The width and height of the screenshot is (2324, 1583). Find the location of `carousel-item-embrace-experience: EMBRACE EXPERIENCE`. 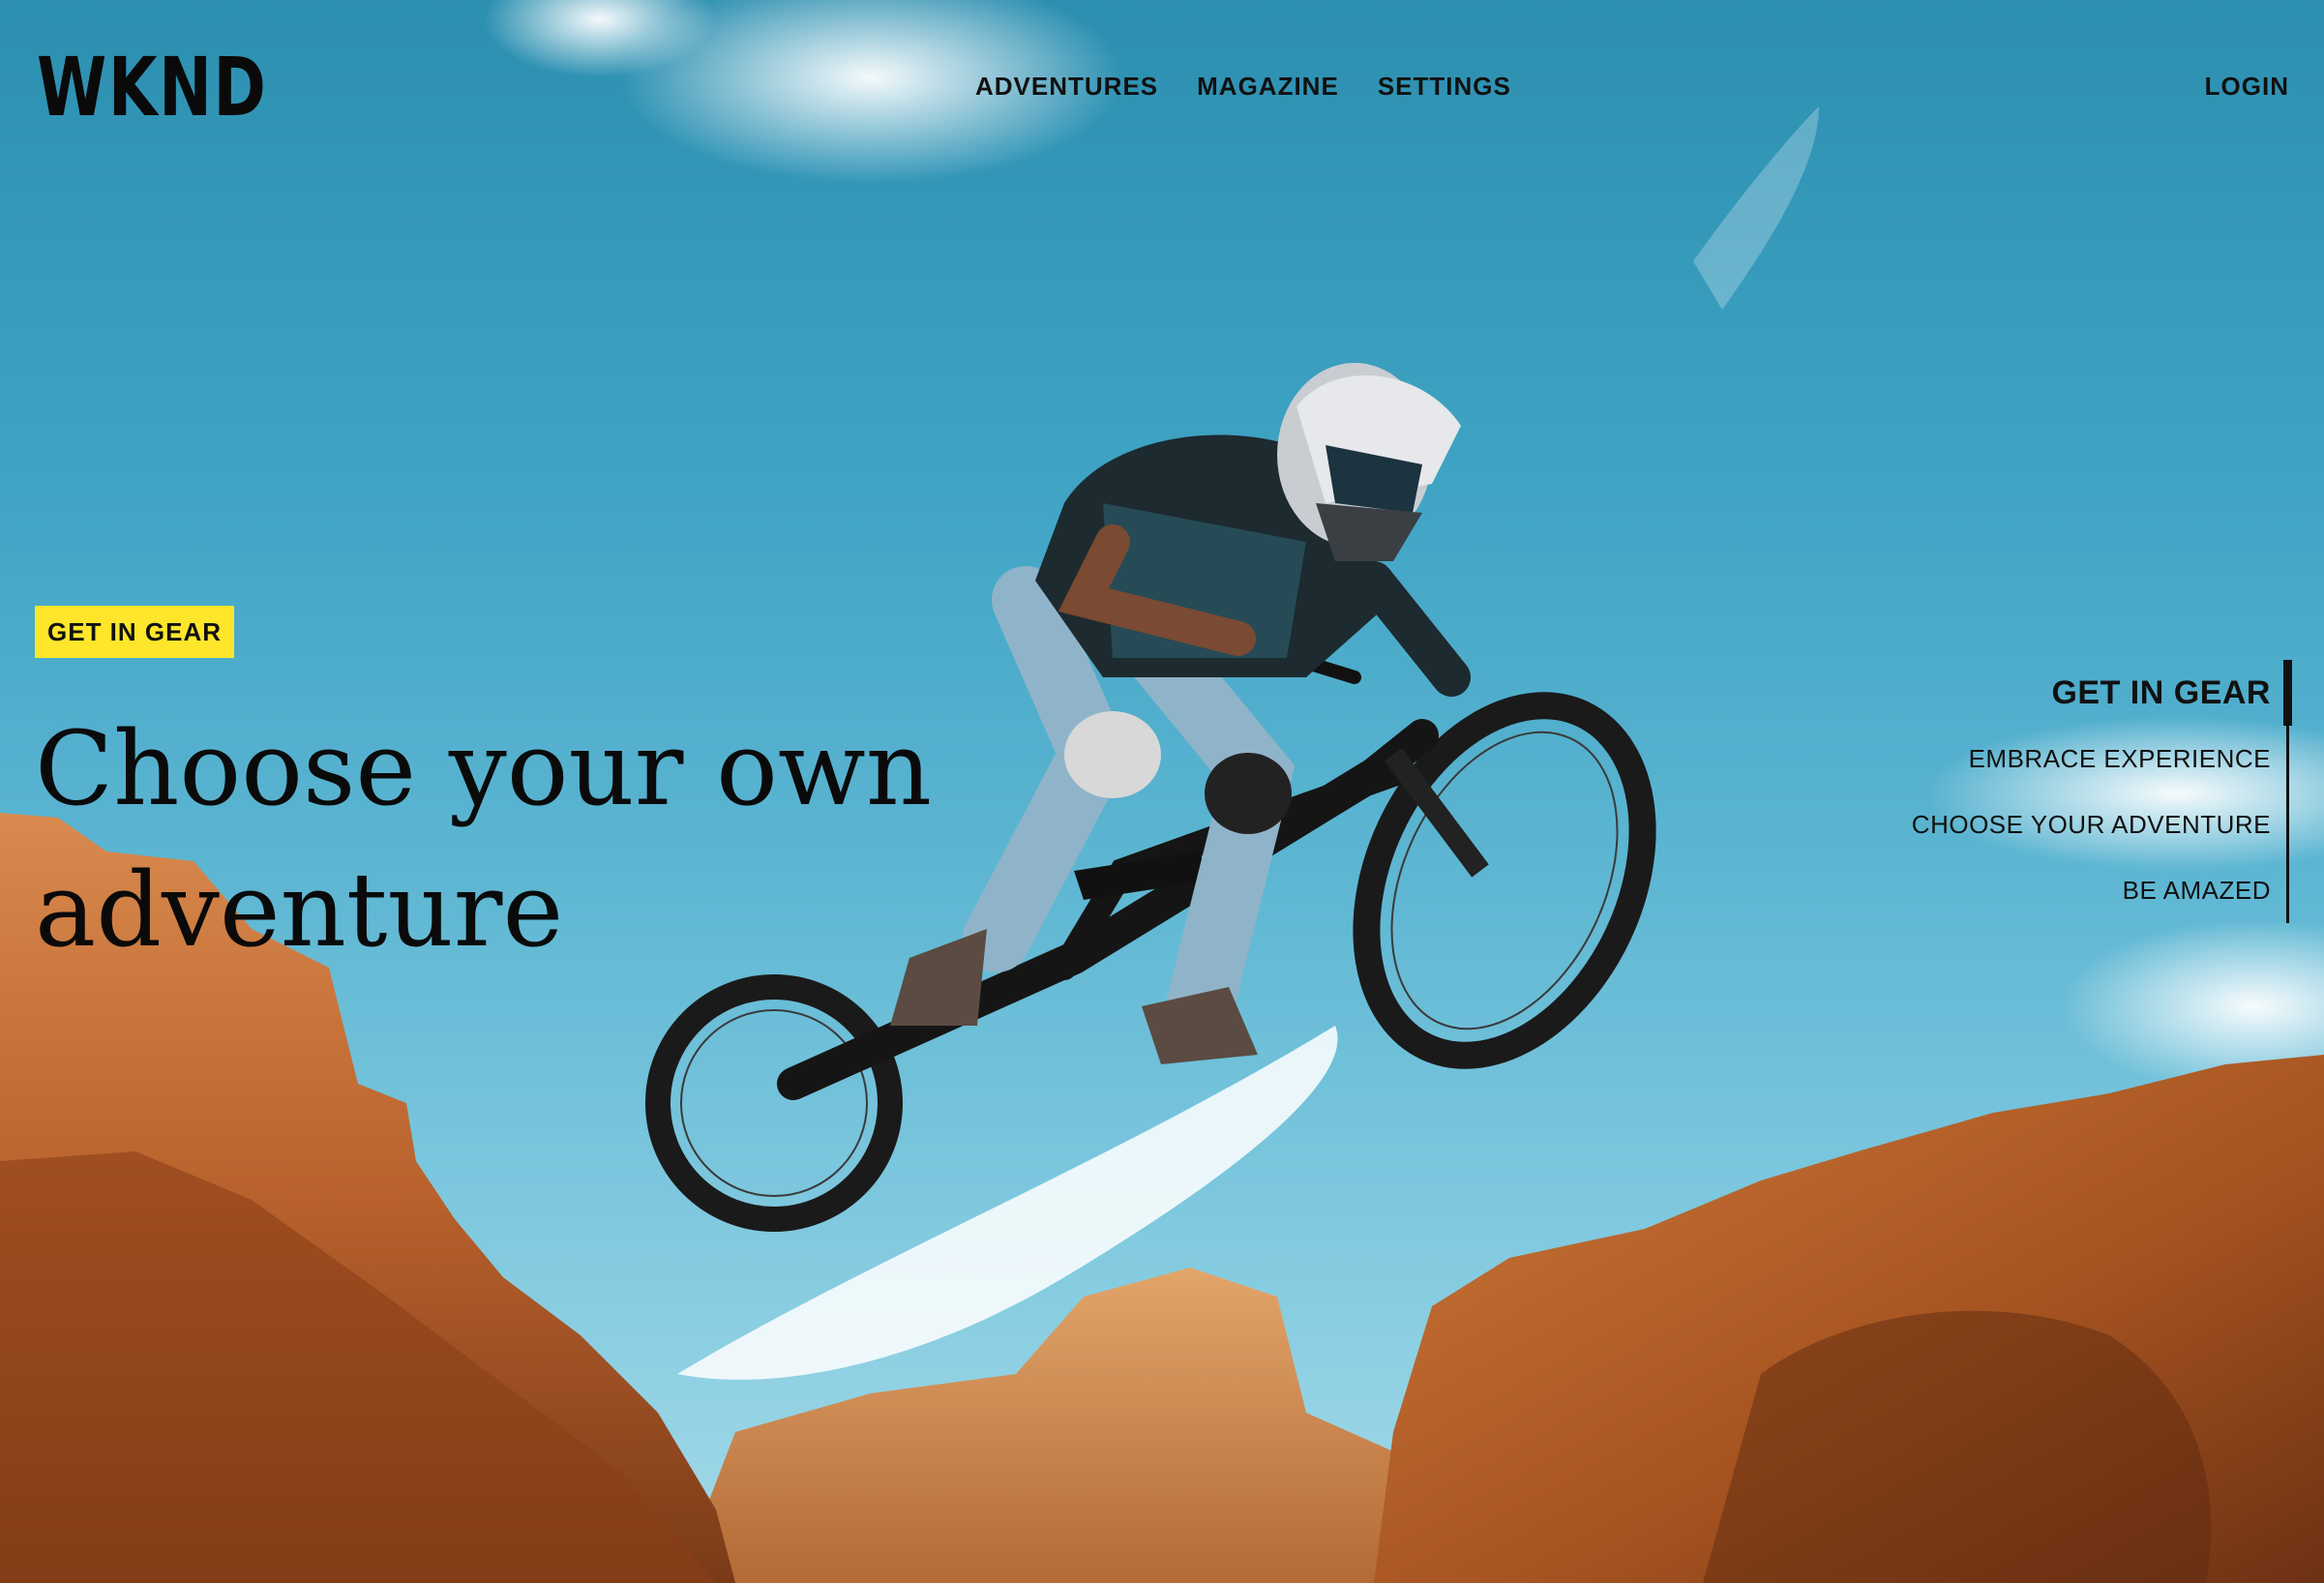

carousel-item-embrace-experience: EMBRACE EXPERIENCE is located at coordinates (2020, 759).